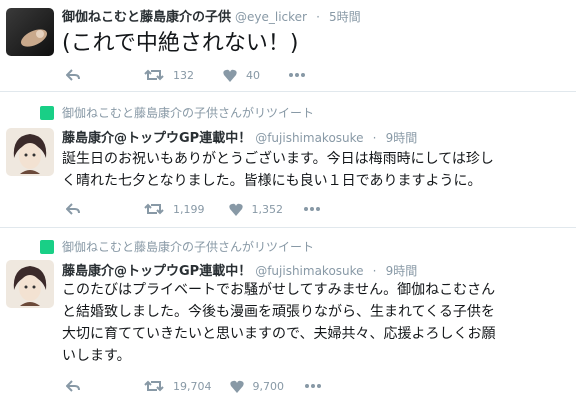 The width and height of the screenshot is (576, 402). I want to click on display-name: 御伽ねこむと藤島康介の子供, so click(146, 17).